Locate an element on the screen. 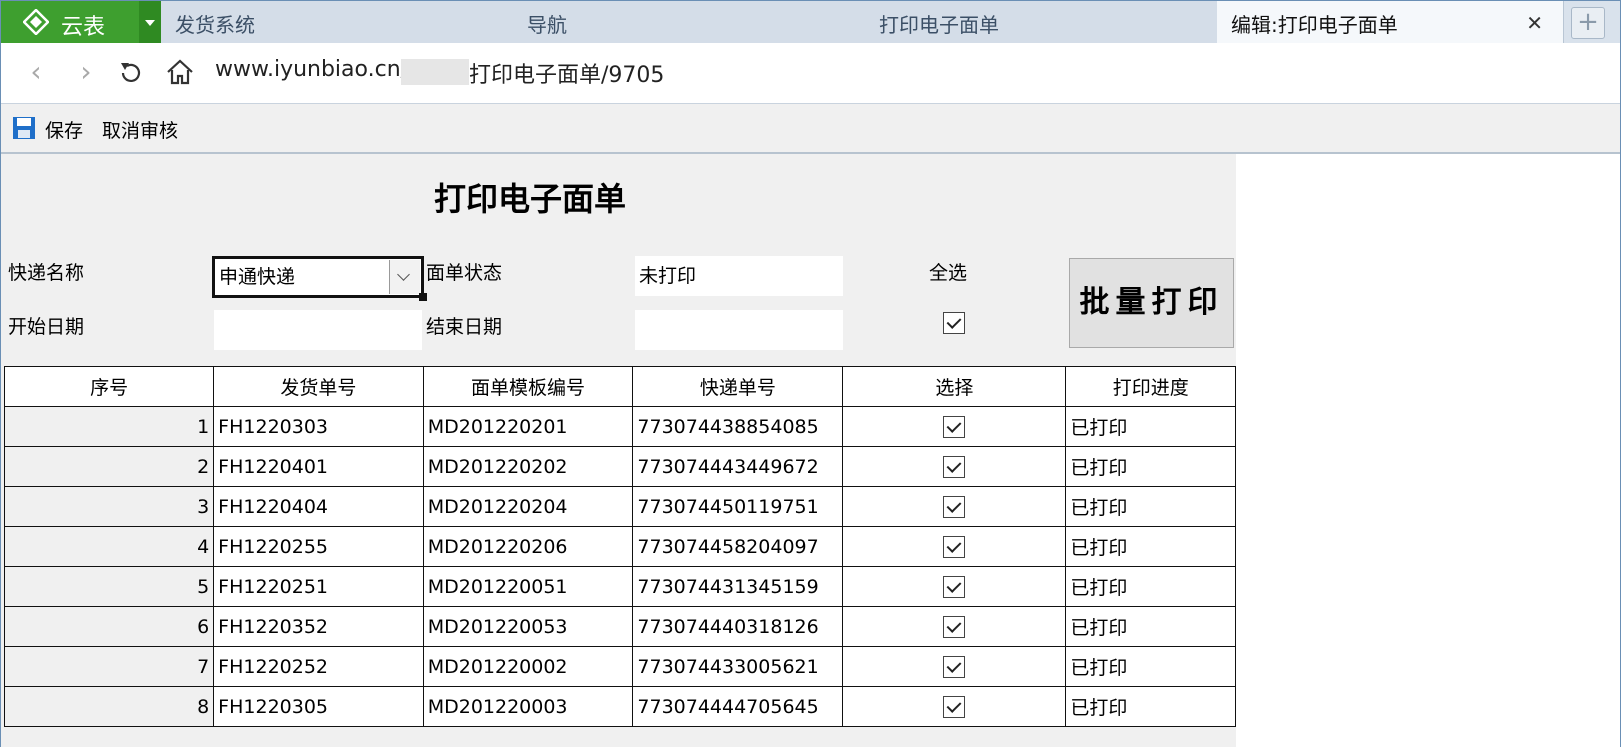 This screenshot has height=747, width=1621. table-row: 6 FH1220352 MD201220053 773074440318126 已打印 is located at coordinates (619, 626).